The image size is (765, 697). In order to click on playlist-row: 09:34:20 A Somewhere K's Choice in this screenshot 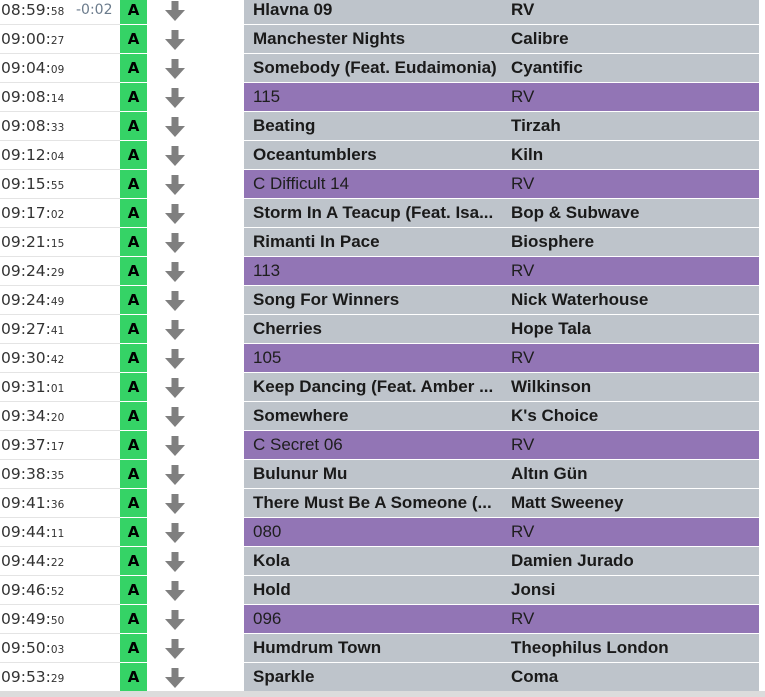, I will do `click(382, 416)`.